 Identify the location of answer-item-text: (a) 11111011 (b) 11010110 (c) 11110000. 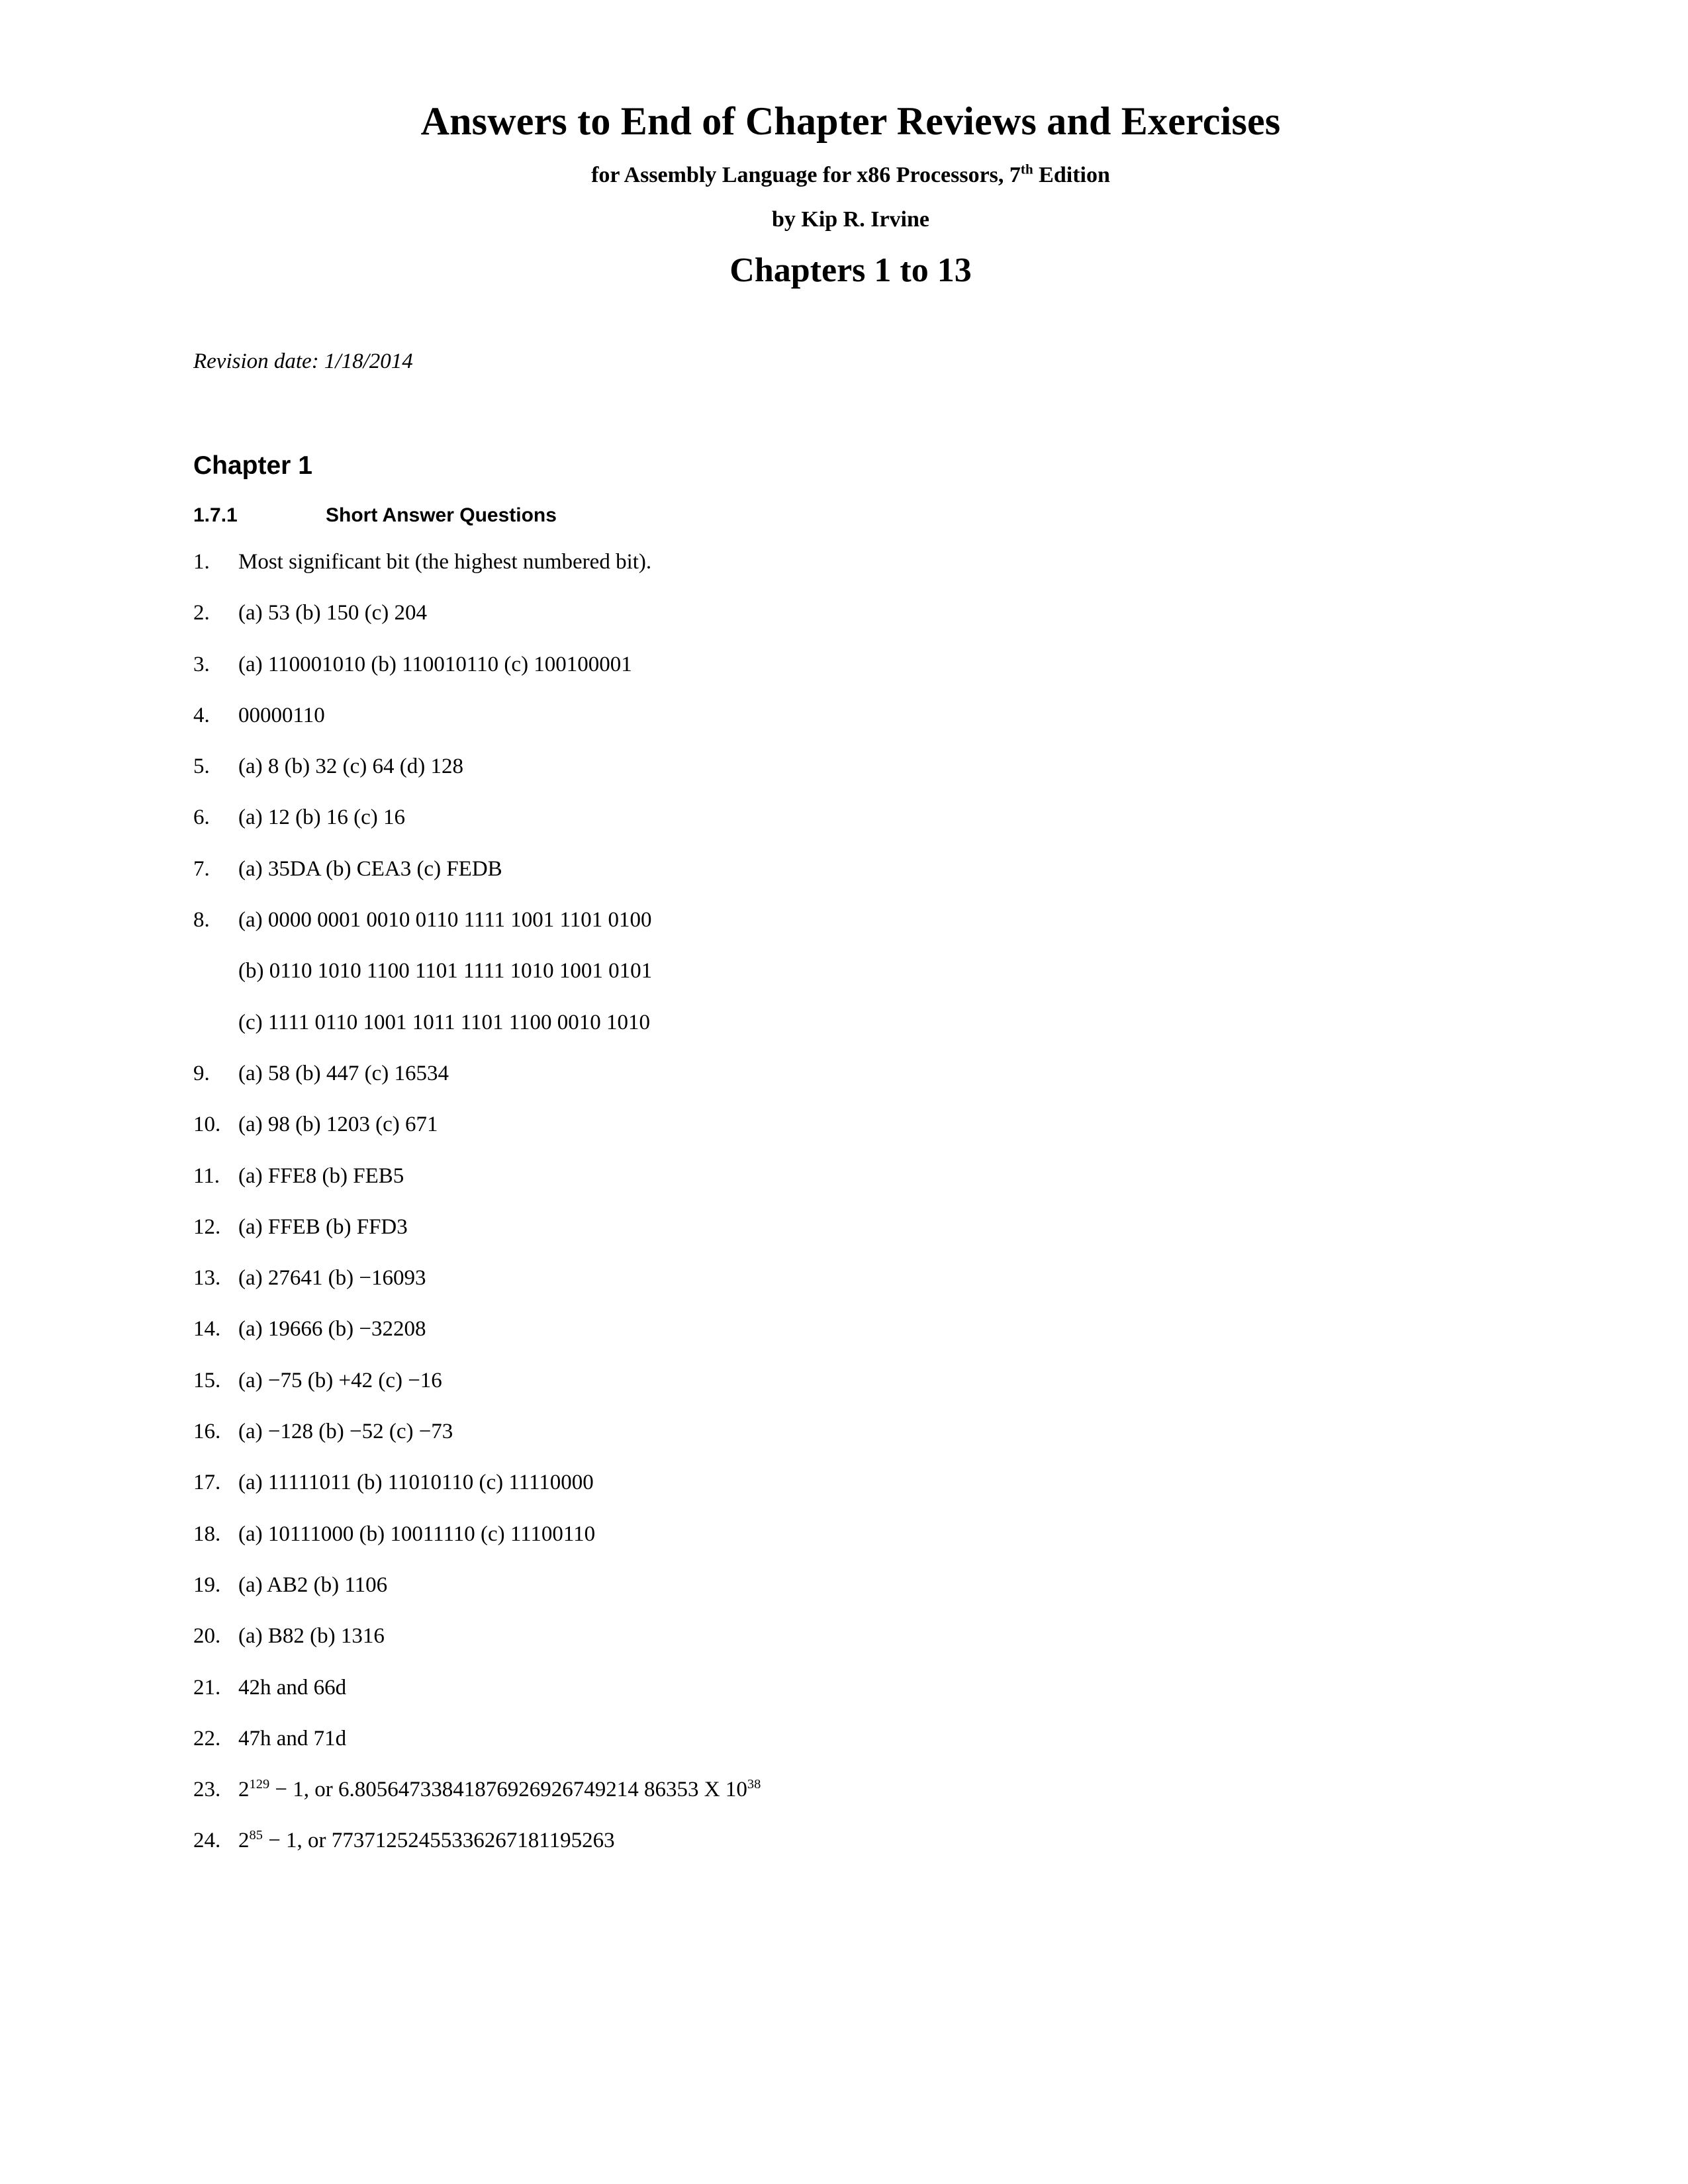
(416, 1483).